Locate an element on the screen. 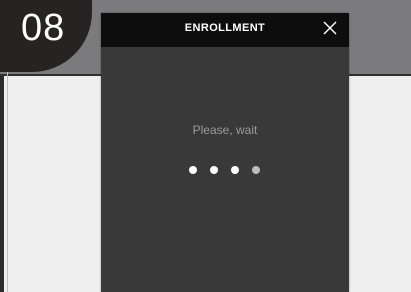  close-icon is located at coordinates (330, 28).